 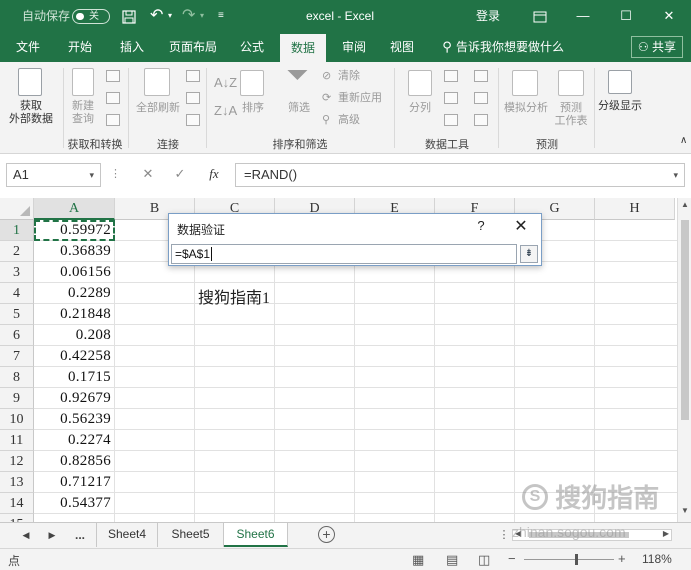 I want to click on reapply-button: 重新应用, so click(x=360, y=98).